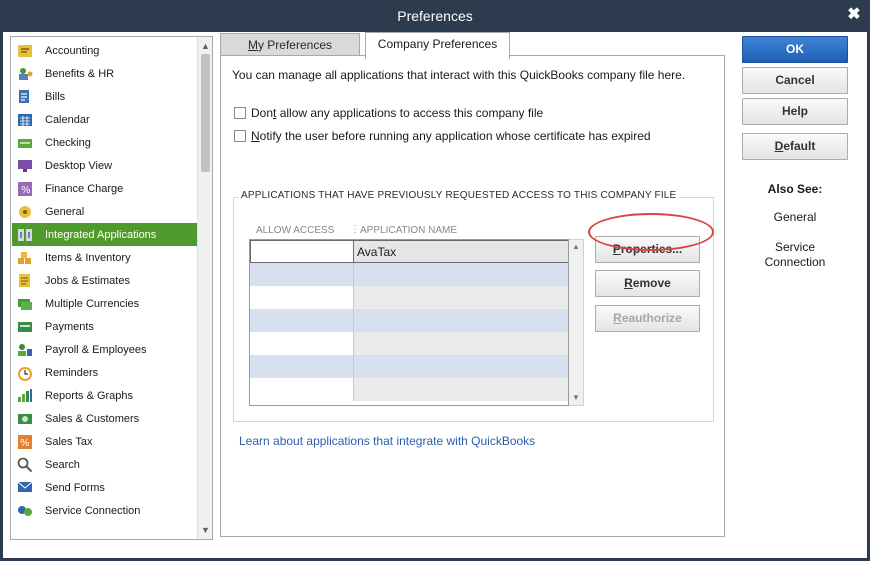  Describe the element at coordinates (255, 136) in the screenshot. I see `label-mnemonic: N` at that location.